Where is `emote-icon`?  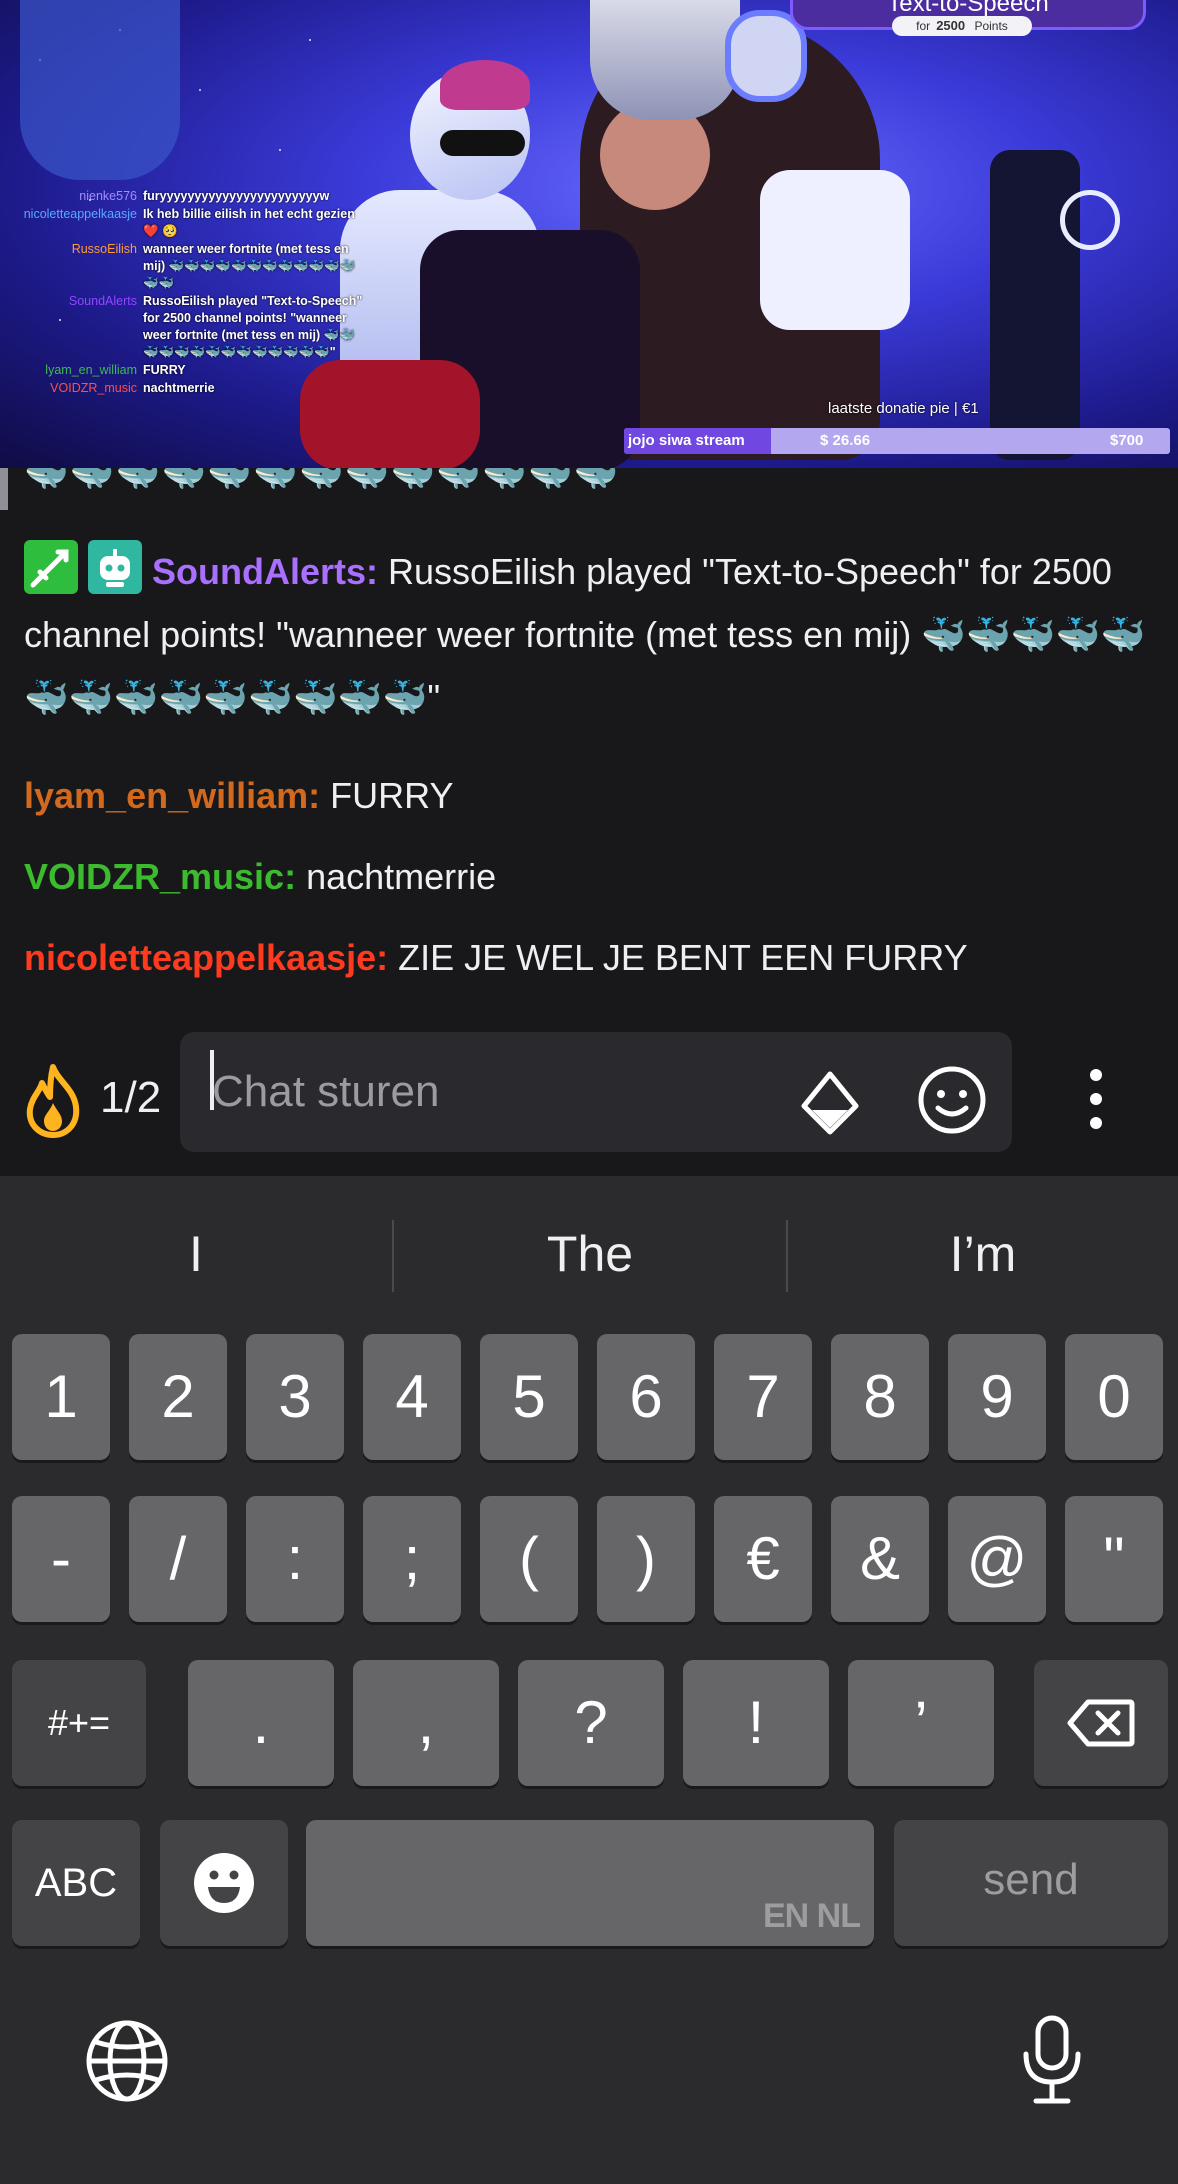
emote-icon is located at coordinates (952, 1100).